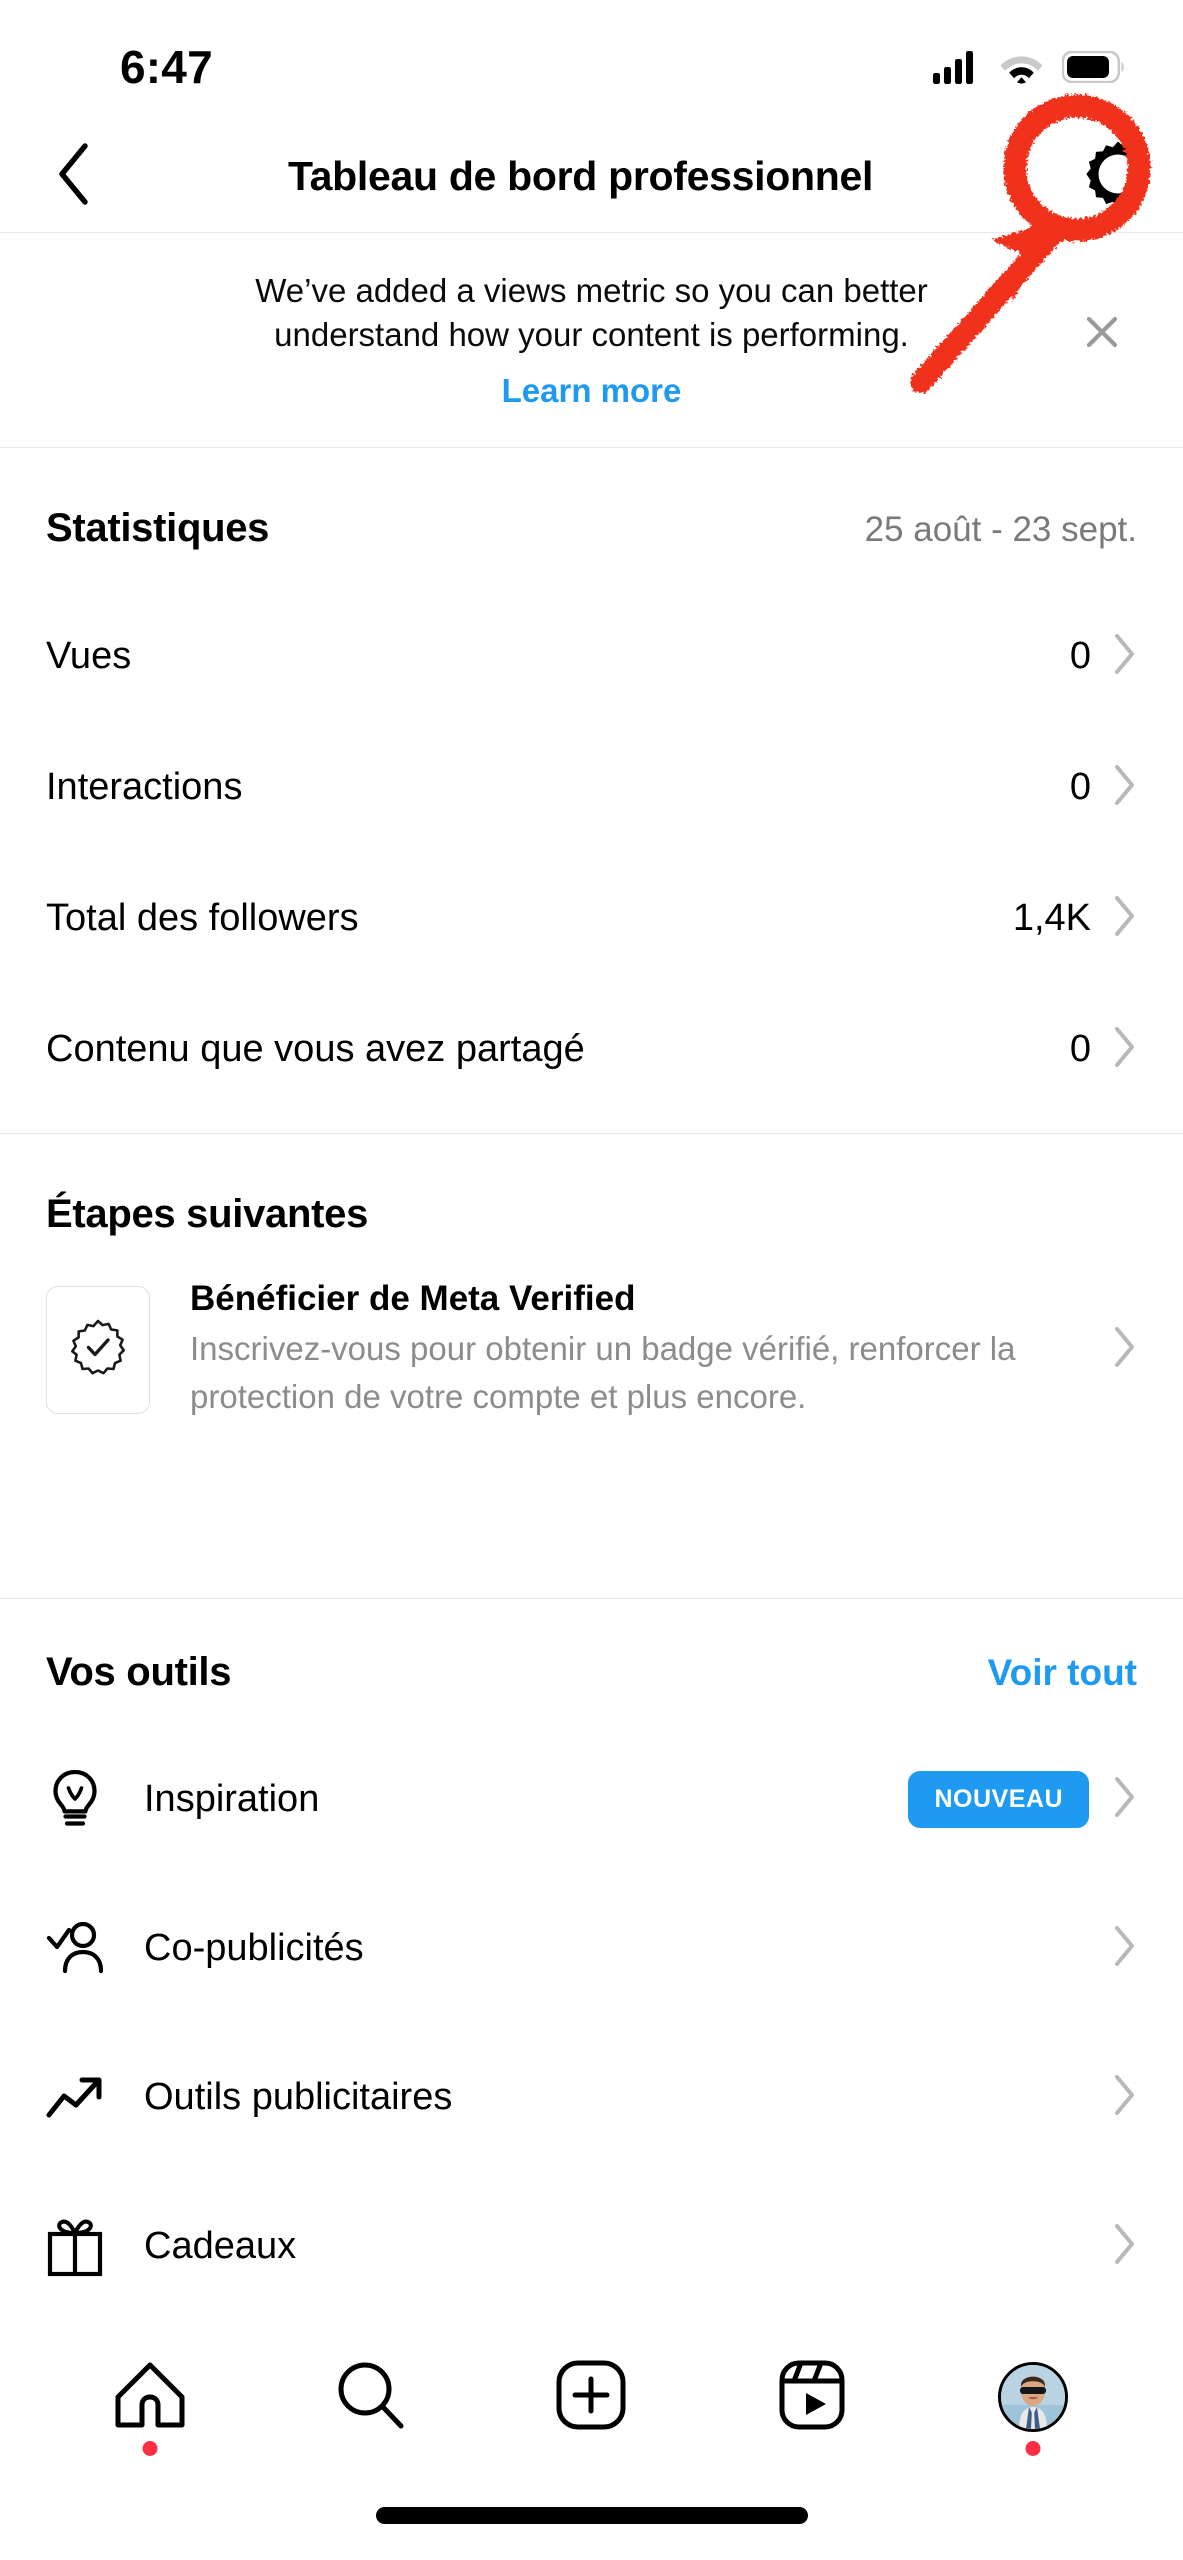 The width and height of the screenshot is (1183, 2560). I want to click on search-icon, so click(371, 2397).